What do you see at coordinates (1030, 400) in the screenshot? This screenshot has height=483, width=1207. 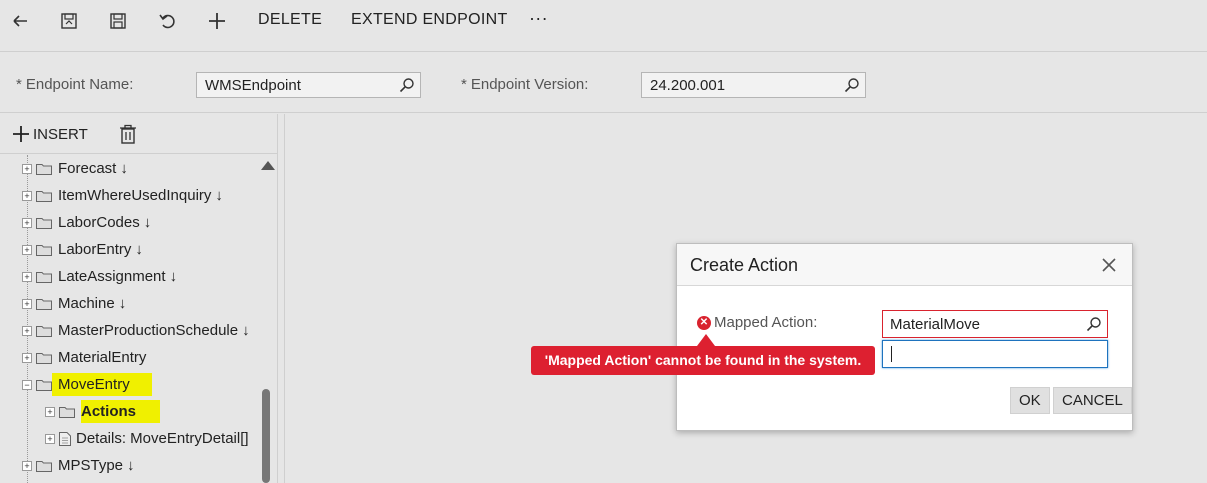 I see `ok-button: OK` at bounding box center [1030, 400].